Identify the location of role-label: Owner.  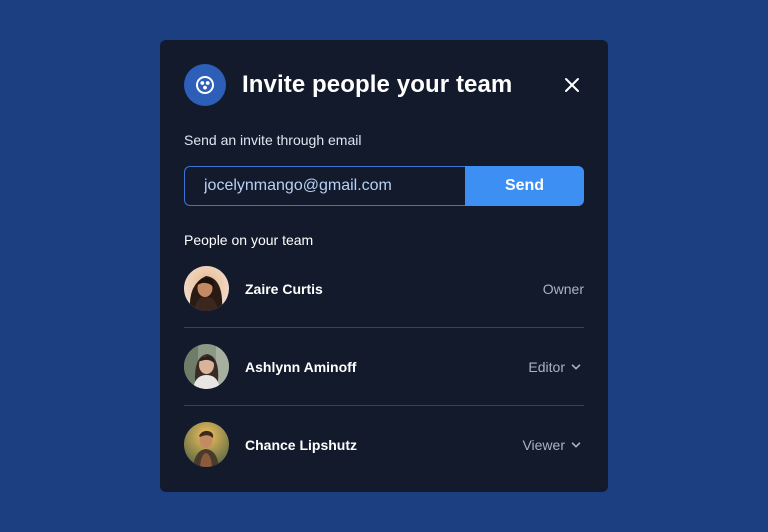
(563, 288).